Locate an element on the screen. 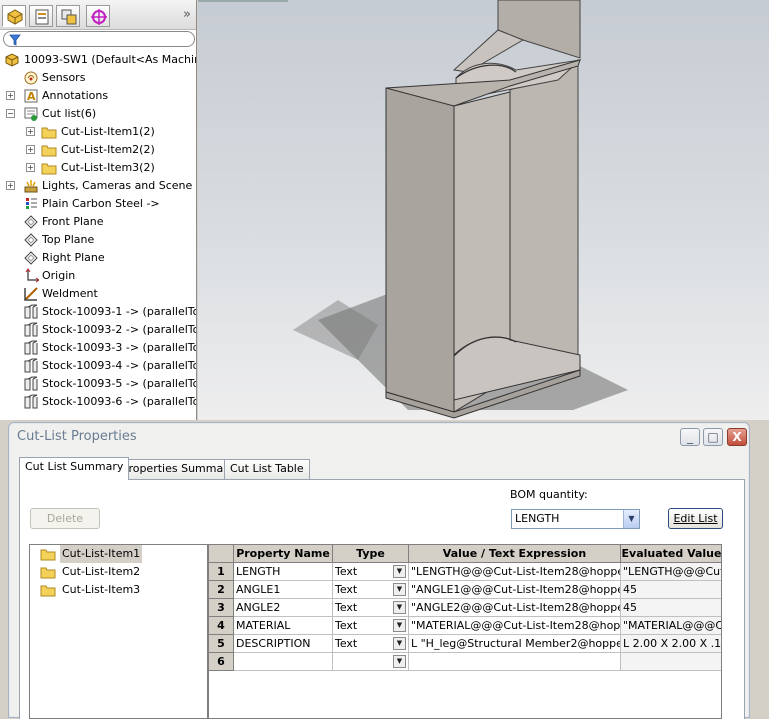 The image size is (769, 719). value-expression-cell: "ANGLE2@@@Cut-List-Item28@hopper is located at coordinates (515, 608).